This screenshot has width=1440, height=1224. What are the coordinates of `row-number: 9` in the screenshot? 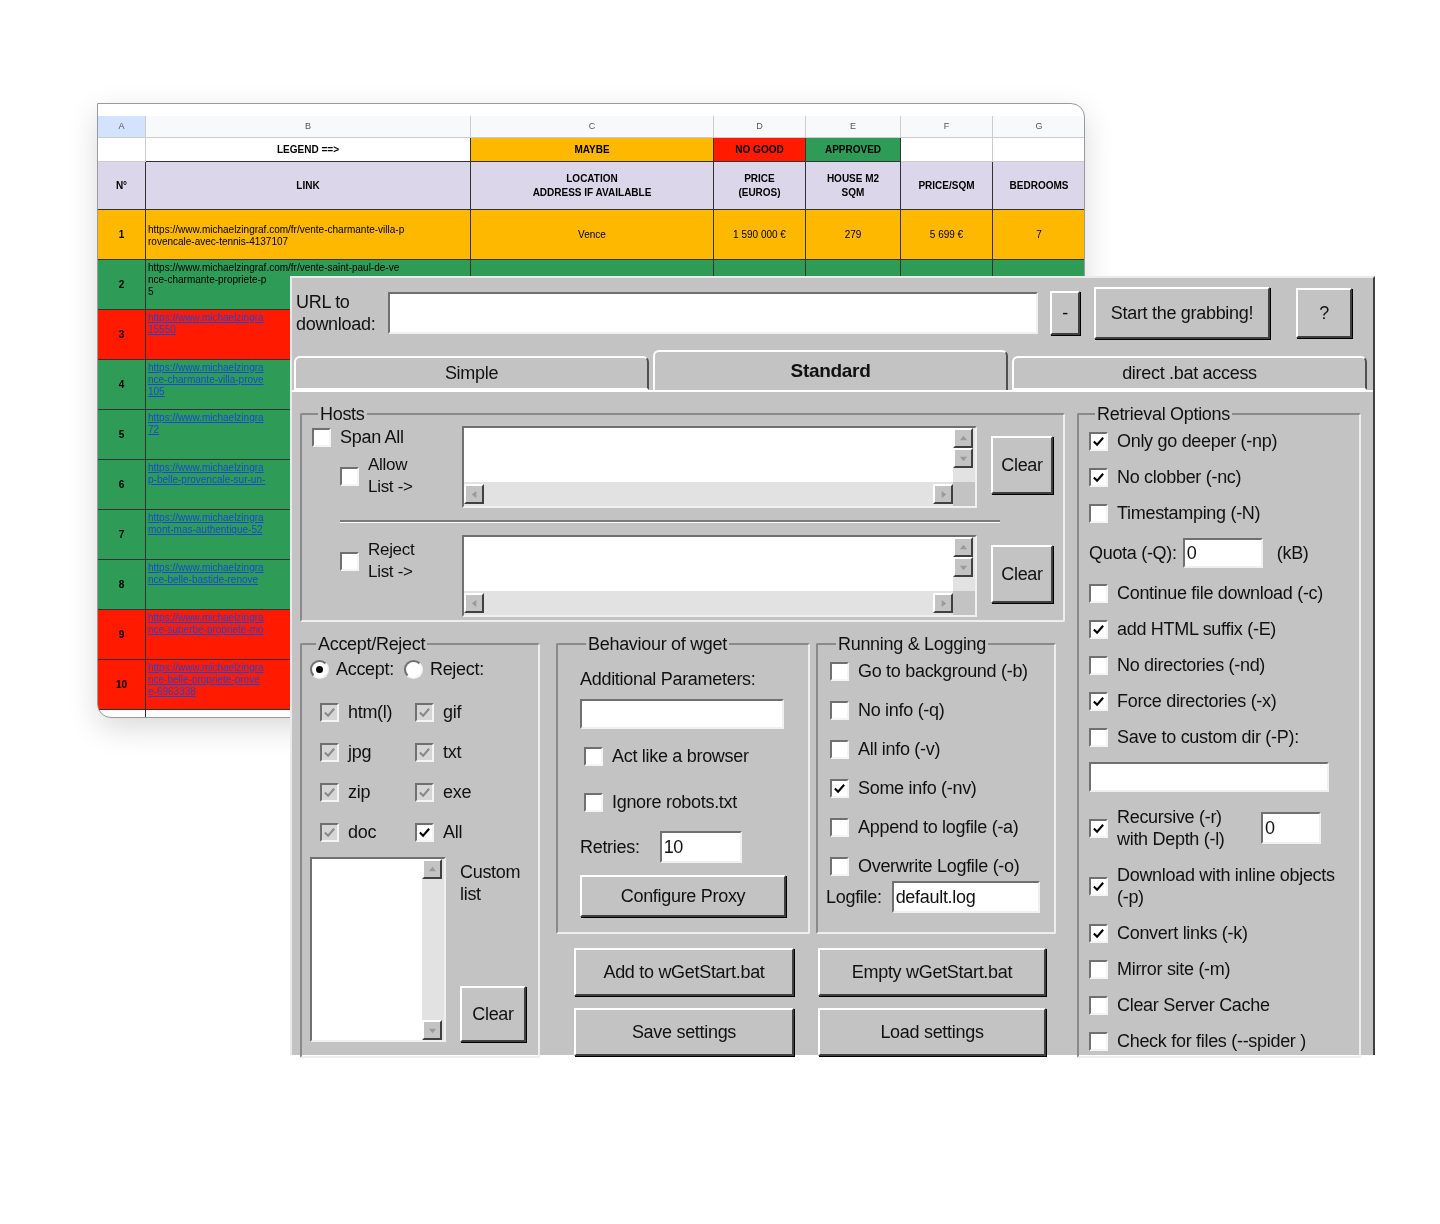 It's located at (122, 635).